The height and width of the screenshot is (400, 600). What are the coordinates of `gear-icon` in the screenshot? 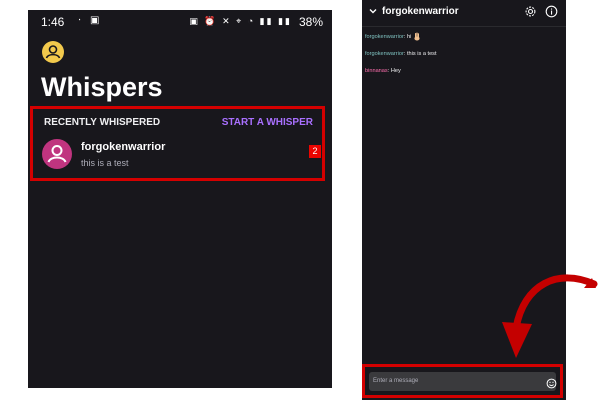 It's located at (530, 11).